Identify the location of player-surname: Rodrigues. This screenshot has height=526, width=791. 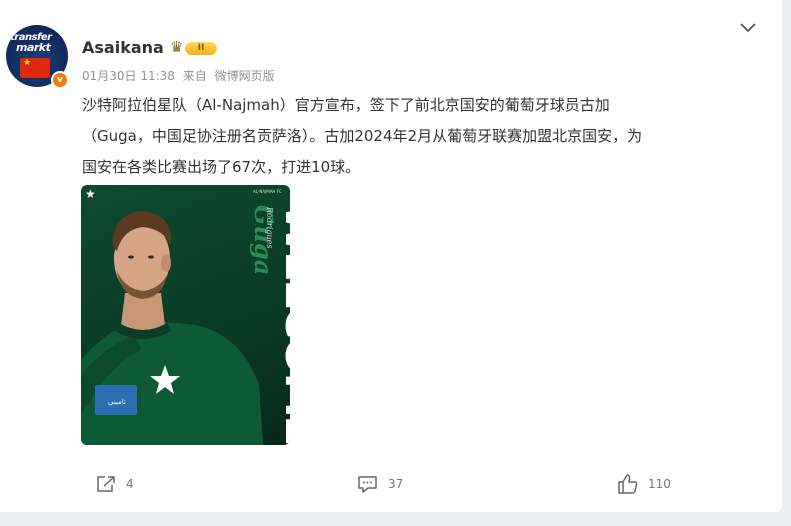
(269, 228).